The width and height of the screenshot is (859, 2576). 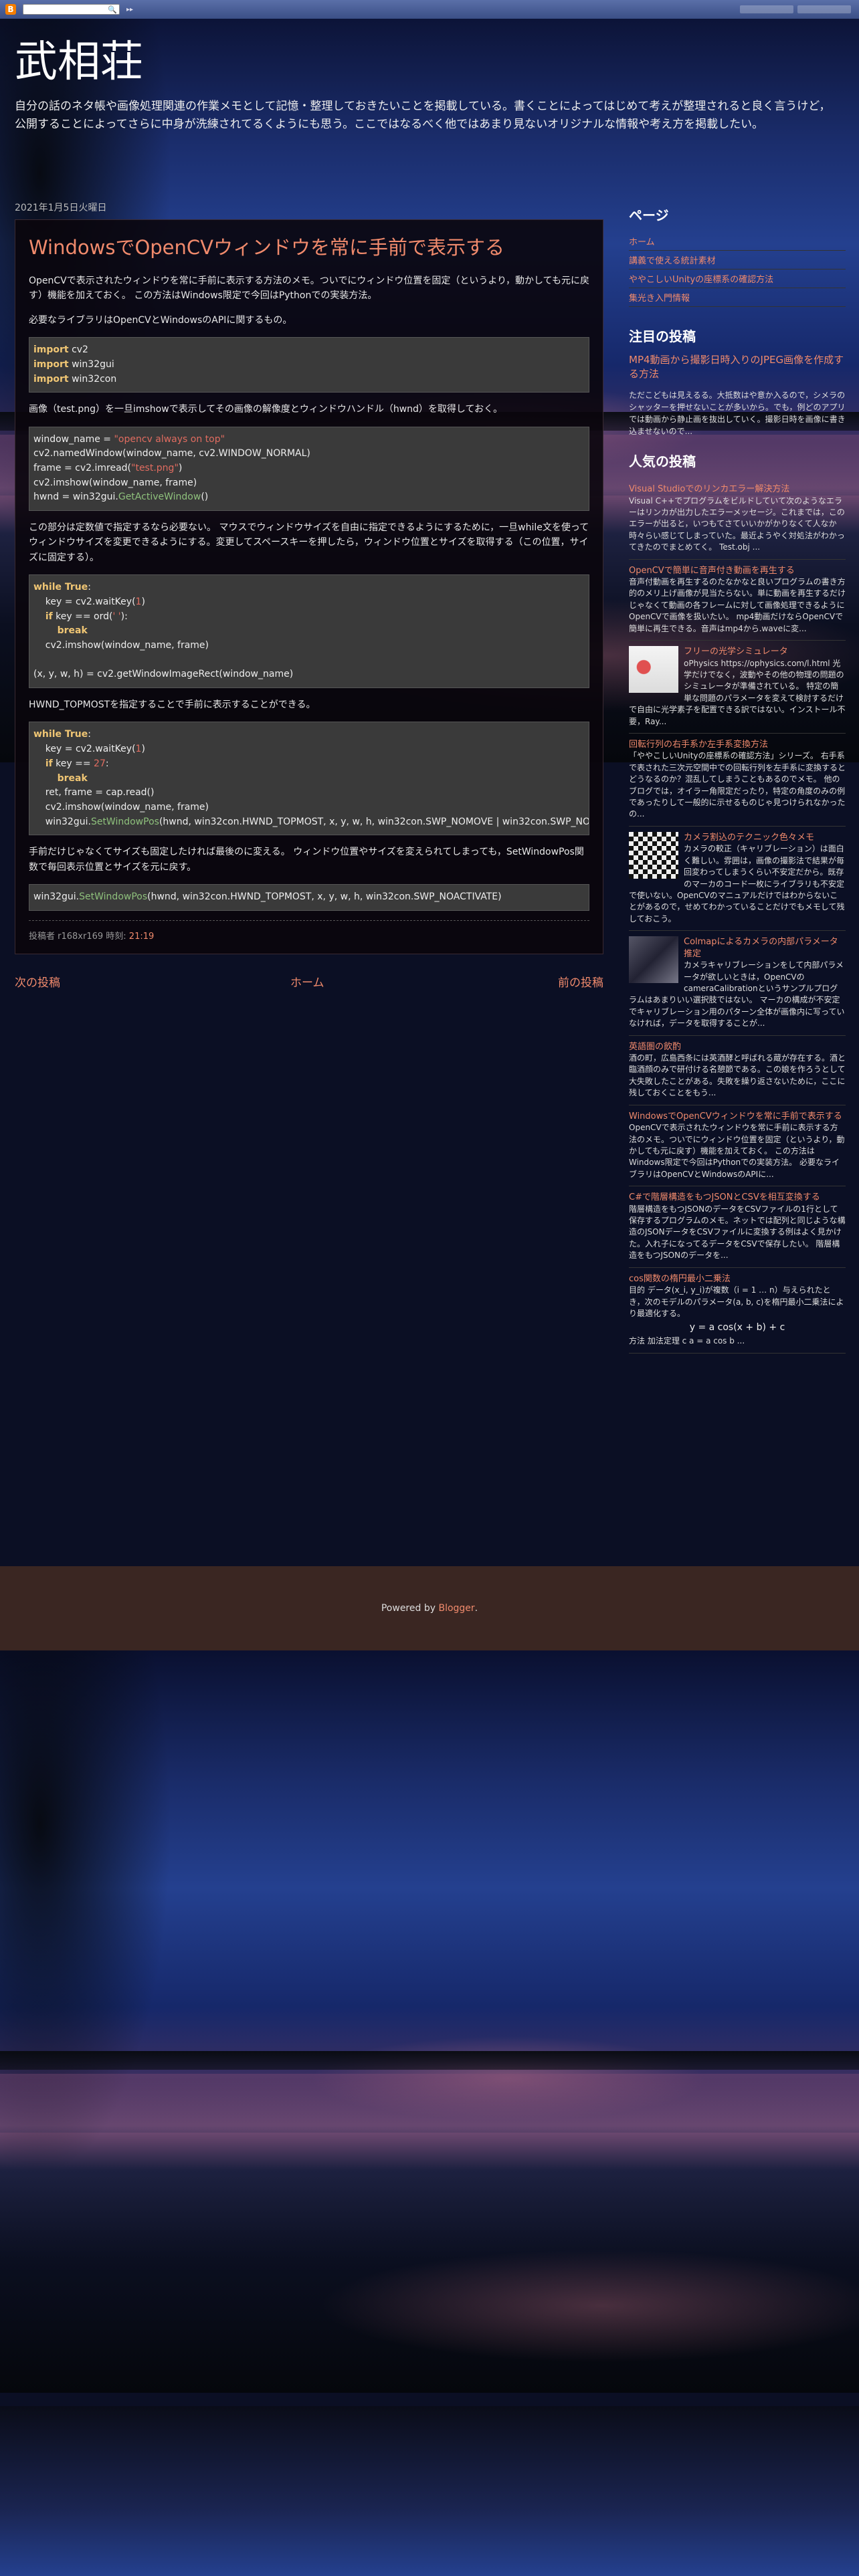 What do you see at coordinates (129, 9) in the screenshot?
I see `navbar-more-button: ▸▸` at bounding box center [129, 9].